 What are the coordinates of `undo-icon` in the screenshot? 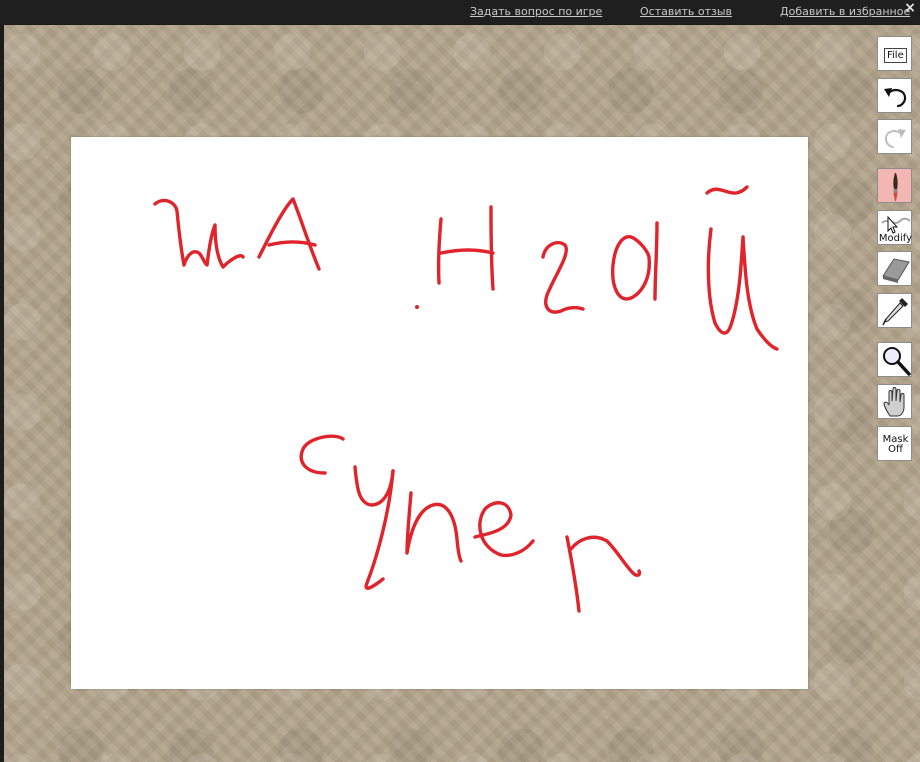 It's located at (895, 98).